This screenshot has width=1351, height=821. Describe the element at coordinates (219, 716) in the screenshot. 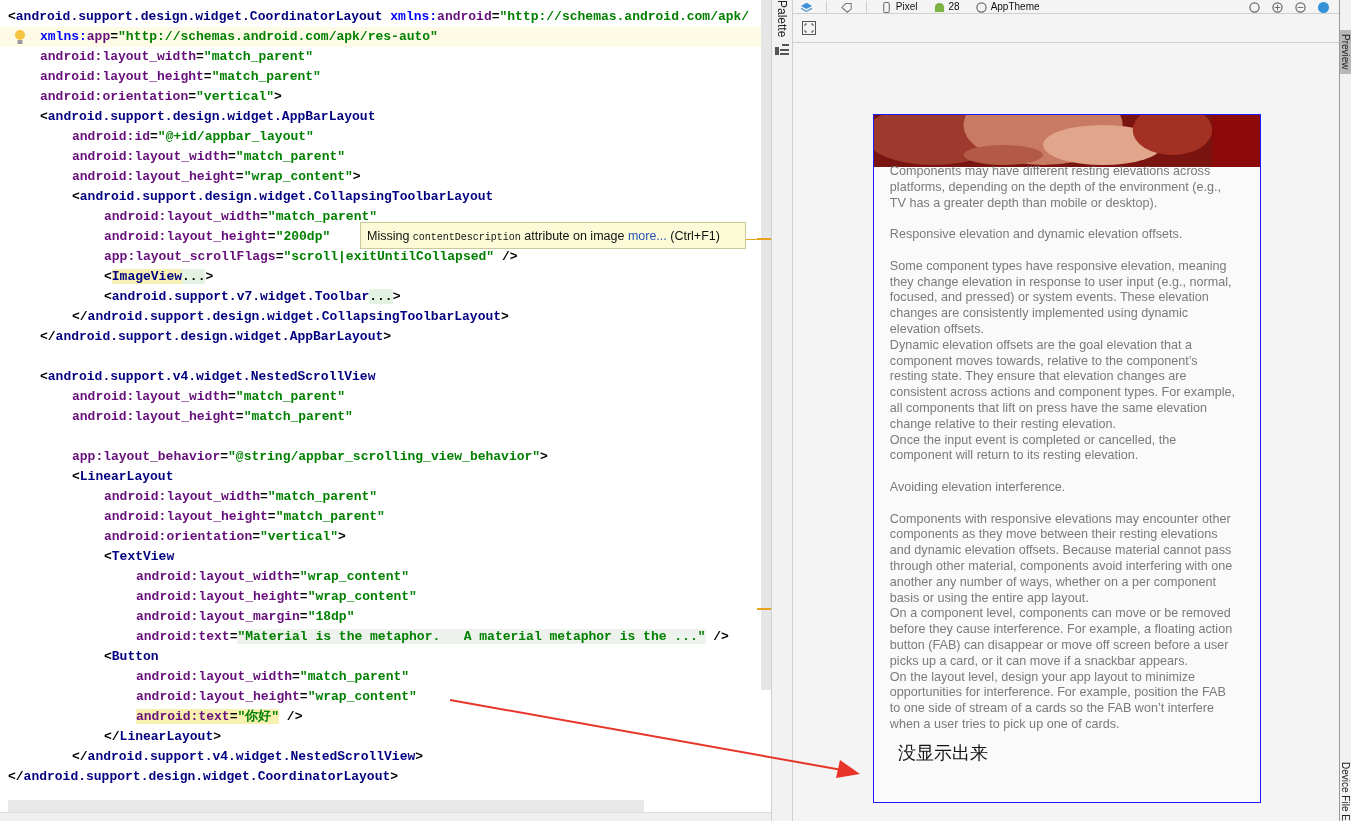

I see `code-line: android:text="你好" />` at that location.